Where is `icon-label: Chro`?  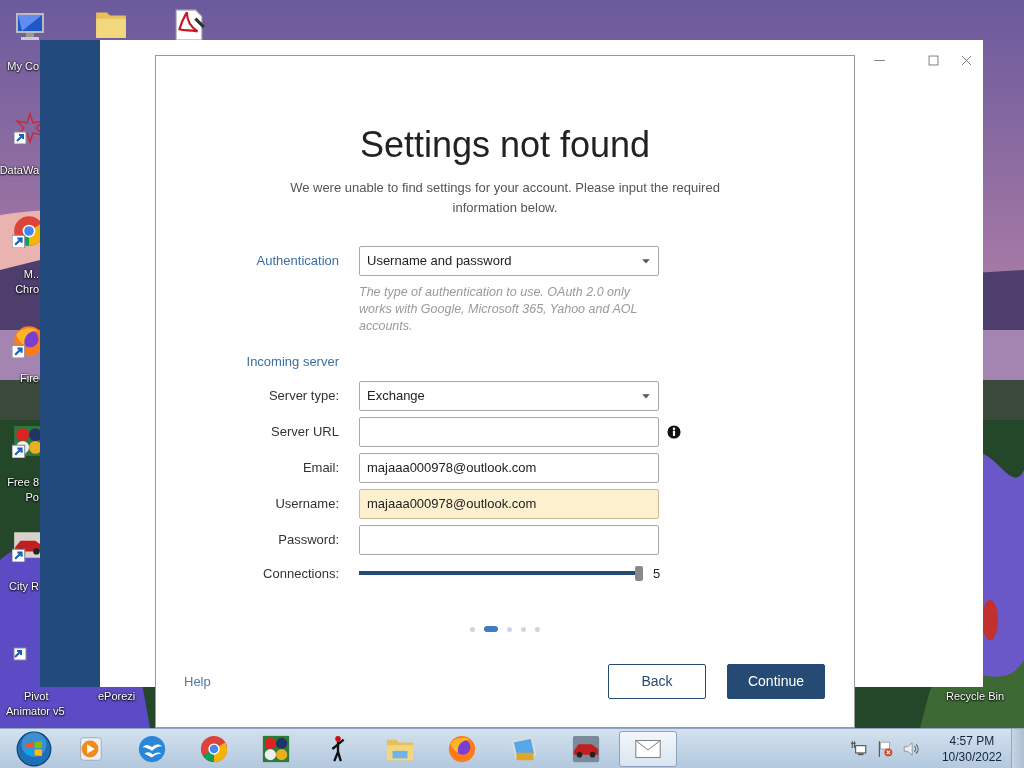
icon-label: Chro is located at coordinates (27, 289).